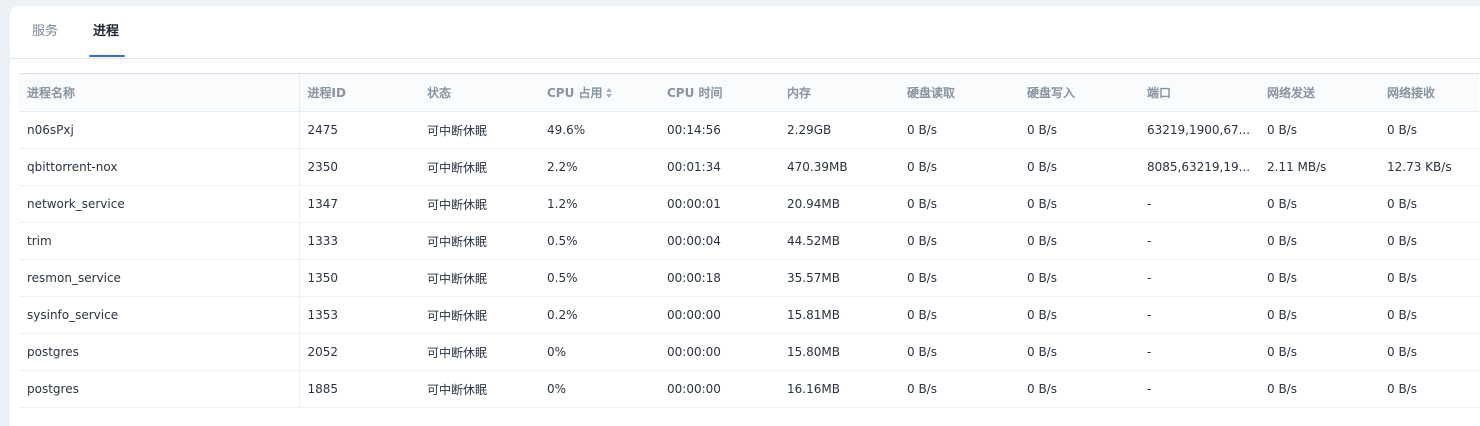 The height and width of the screenshot is (426, 1480). I want to click on column-header-memory: 内存, so click(839, 93).